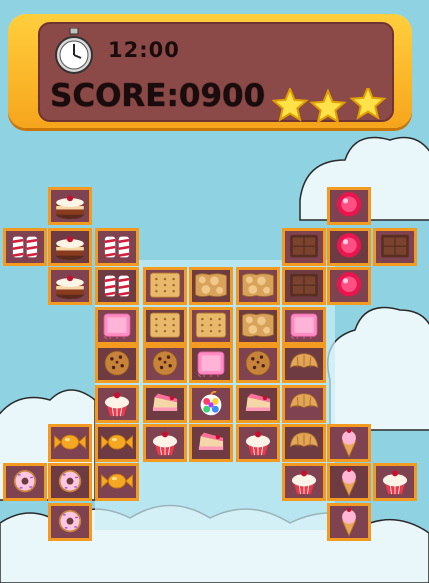 This screenshot has height=583, width=429. Describe the element at coordinates (144, 50) in the screenshot. I see `timer-text: 12:00` at that location.